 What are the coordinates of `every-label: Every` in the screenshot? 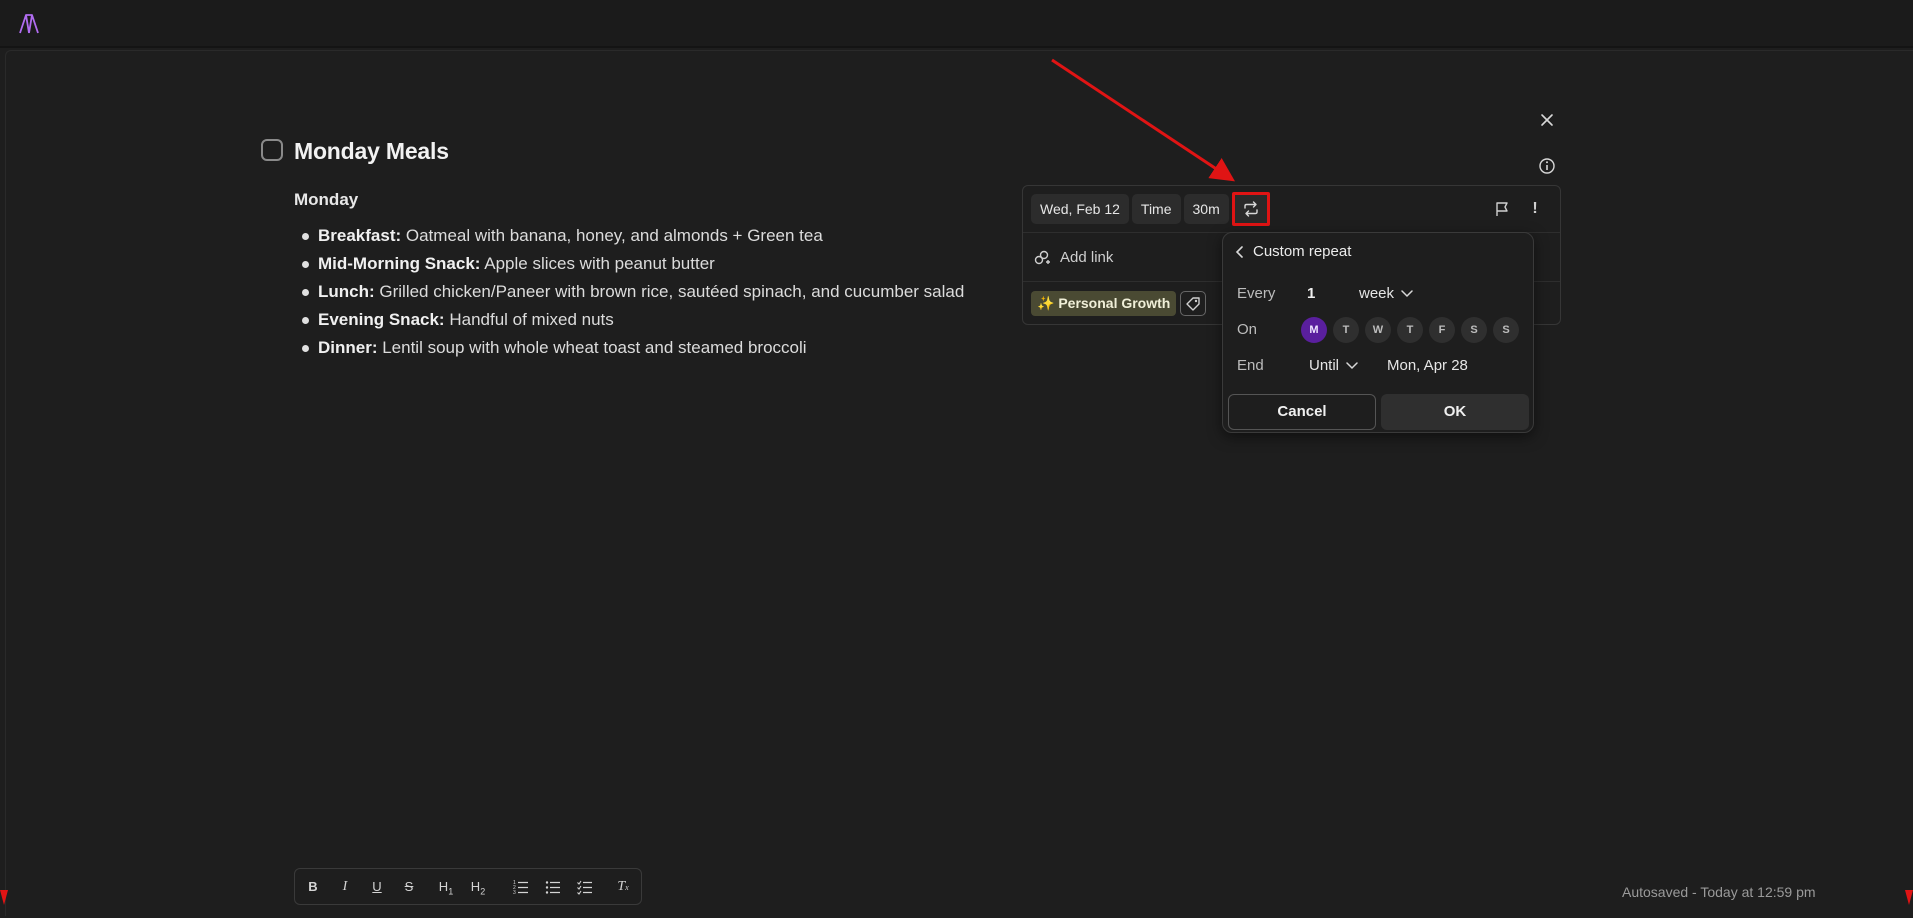 It's located at (1256, 293).